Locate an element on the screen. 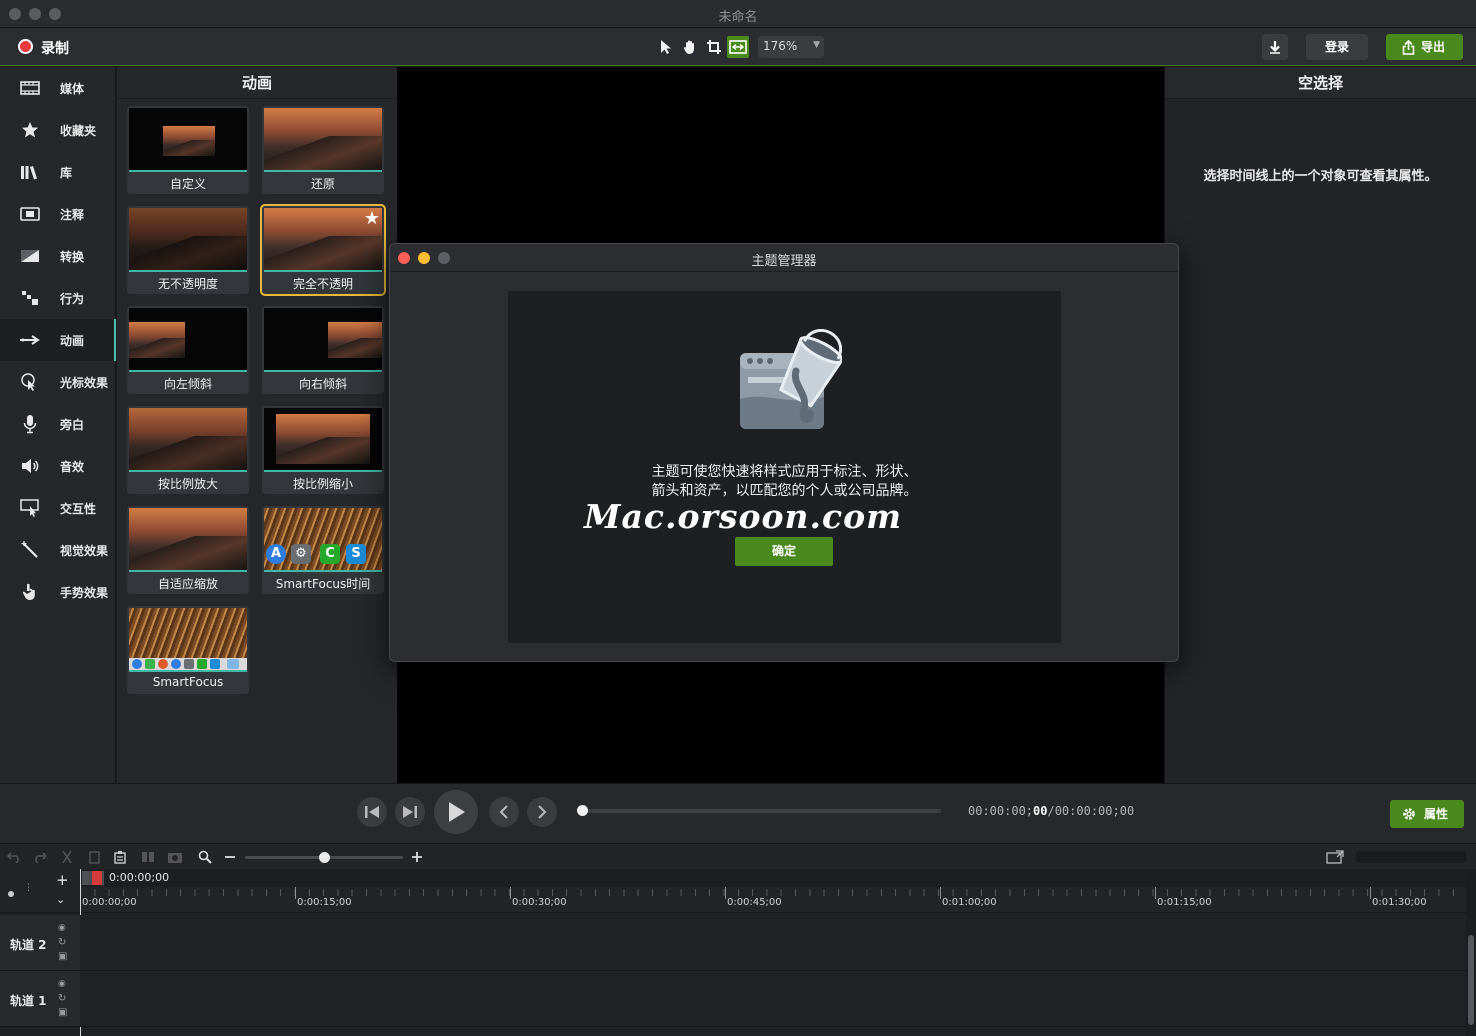 The height and width of the screenshot is (1036, 1476). chevron-down-icon: ⌄ is located at coordinates (60, 899).